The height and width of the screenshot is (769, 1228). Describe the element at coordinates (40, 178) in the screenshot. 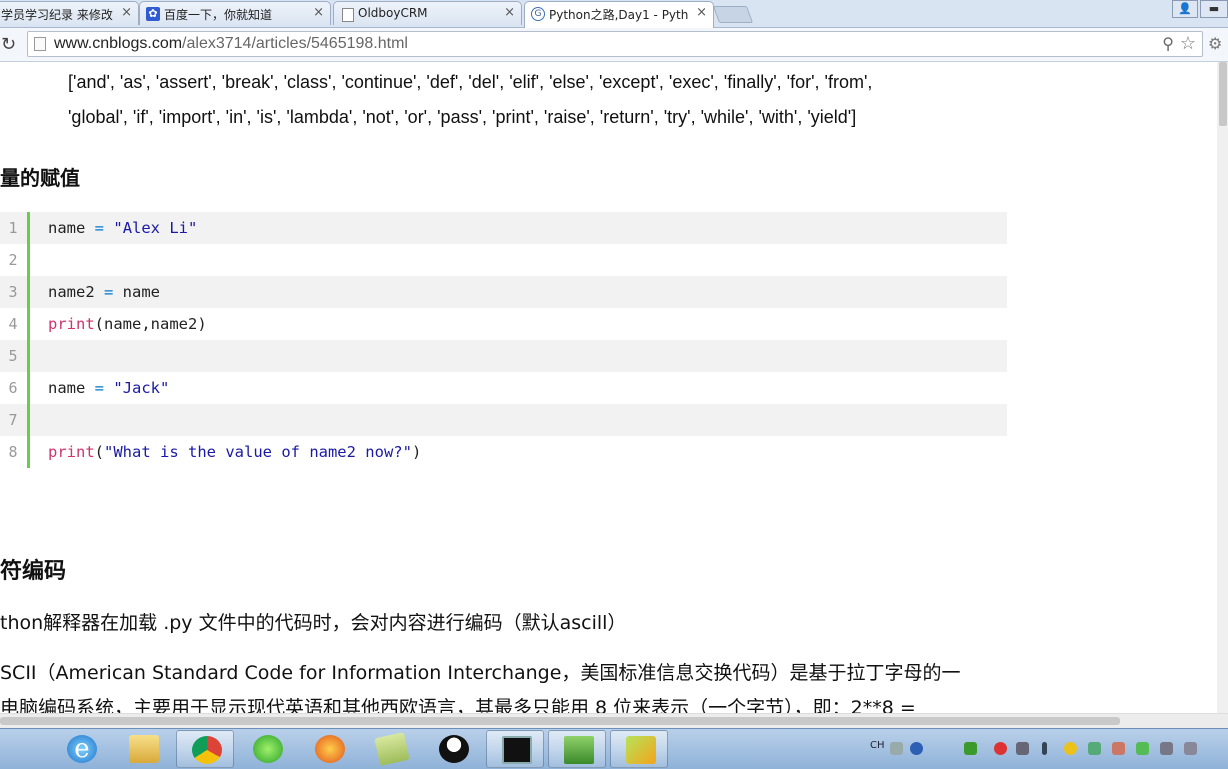

I see `heading-variable-assignment: 量的赋值` at that location.